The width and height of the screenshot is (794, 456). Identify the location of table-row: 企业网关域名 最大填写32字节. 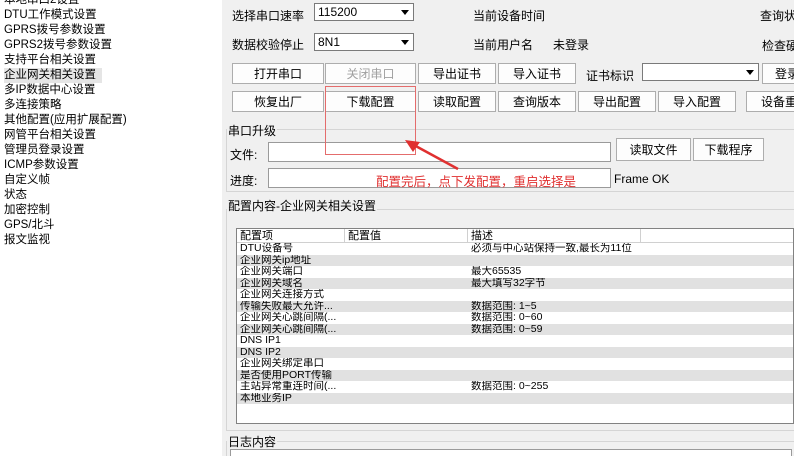
(515, 283).